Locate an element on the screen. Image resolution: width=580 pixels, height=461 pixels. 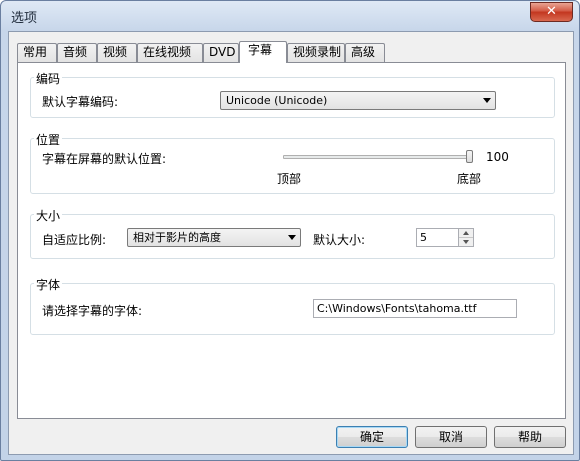
font-path-input: C:\Windows\Fonts\tahoma.ttf is located at coordinates (415, 308).